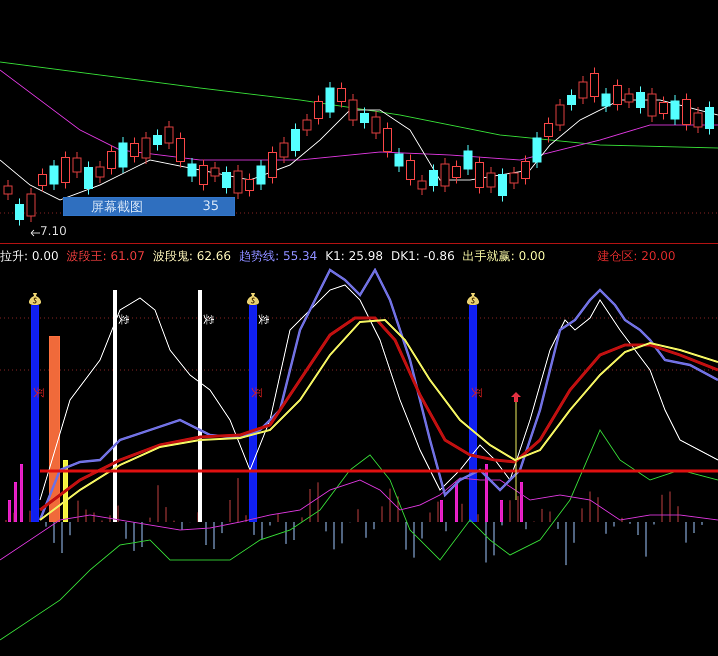 This screenshot has height=656, width=718. What do you see at coordinates (278, 256) in the screenshot?
I see `indicator-value: 趋势线: 55.34` at bounding box center [278, 256].